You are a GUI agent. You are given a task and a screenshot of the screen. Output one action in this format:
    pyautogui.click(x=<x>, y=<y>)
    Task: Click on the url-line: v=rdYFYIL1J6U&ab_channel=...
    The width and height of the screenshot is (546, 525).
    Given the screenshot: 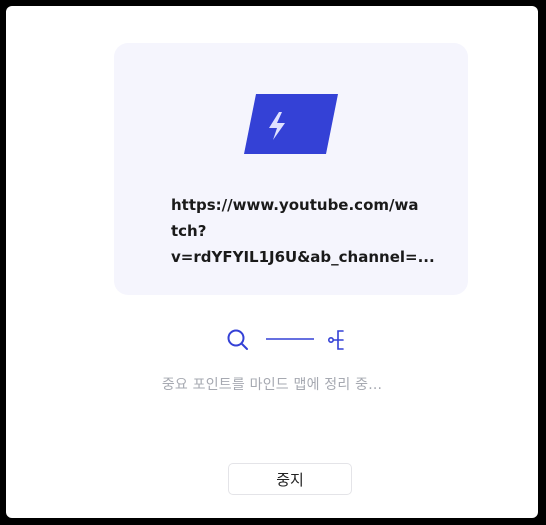 What is the action you would take?
    pyautogui.click(x=303, y=257)
    